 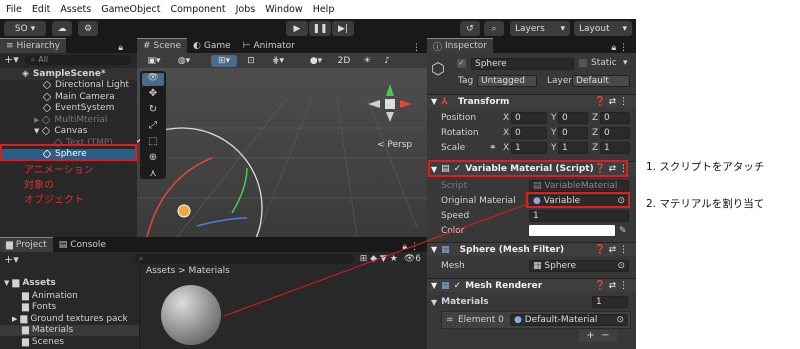 What do you see at coordinates (705, 204) in the screenshot?
I see `note-step2: 2. マテリアルを割り当て` at bounding box center [705, 204].